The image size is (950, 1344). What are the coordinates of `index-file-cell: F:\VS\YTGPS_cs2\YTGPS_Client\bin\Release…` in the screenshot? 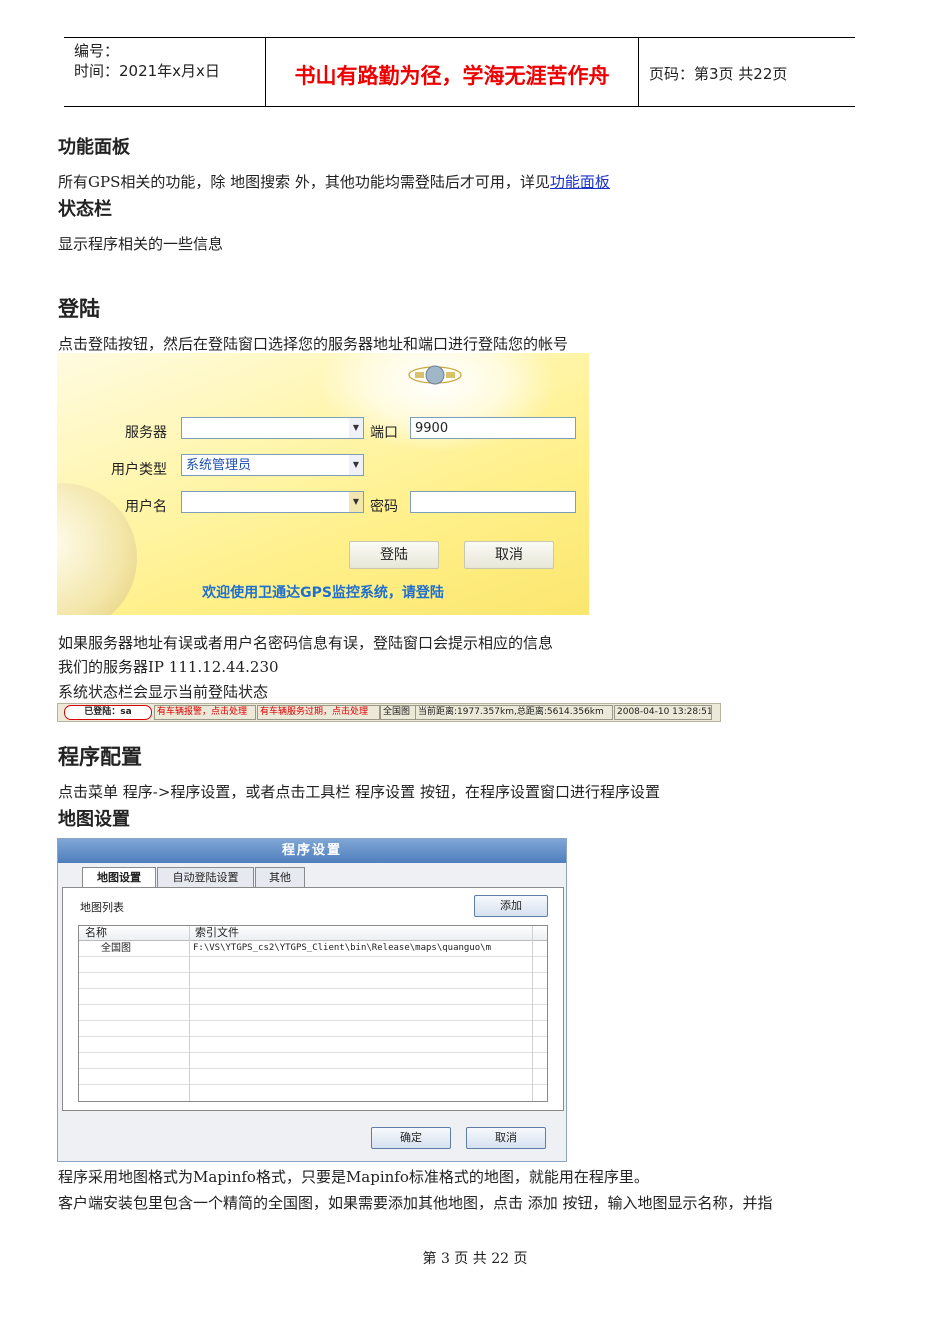 It's located at (342, 948).